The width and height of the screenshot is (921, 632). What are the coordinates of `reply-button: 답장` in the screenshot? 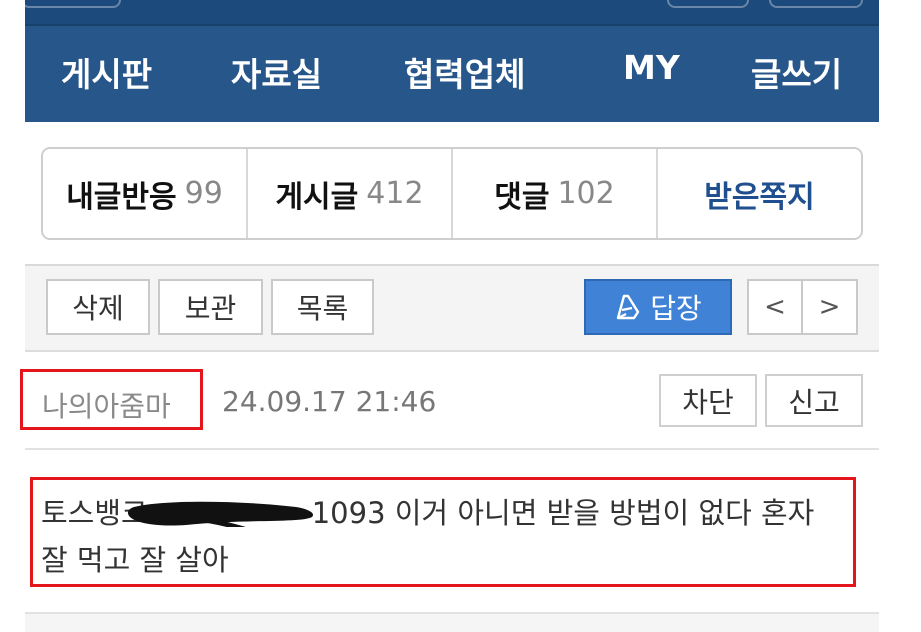 It's located at (658, 307).